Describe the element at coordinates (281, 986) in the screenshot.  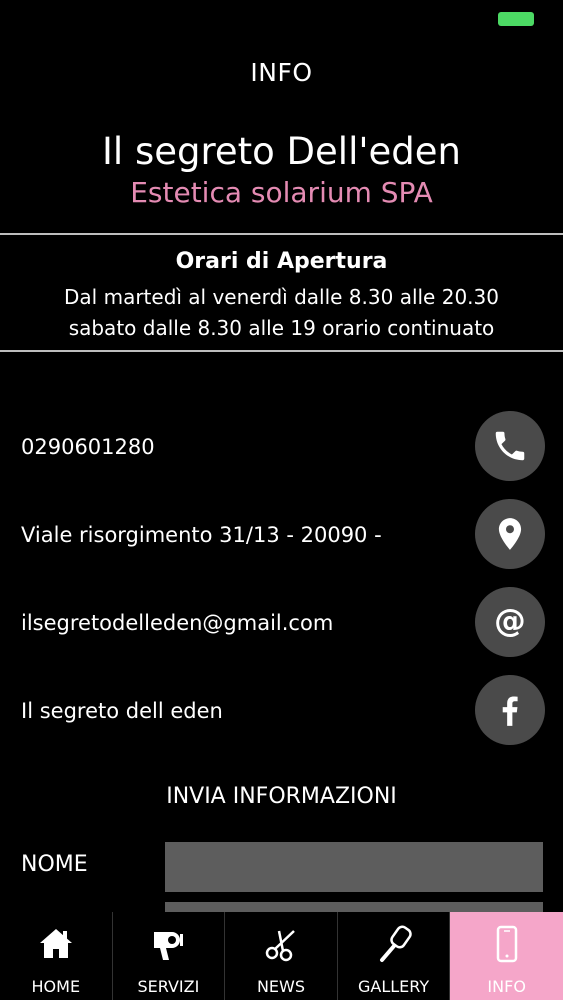
I see `tab-label: NEWS` at that location.